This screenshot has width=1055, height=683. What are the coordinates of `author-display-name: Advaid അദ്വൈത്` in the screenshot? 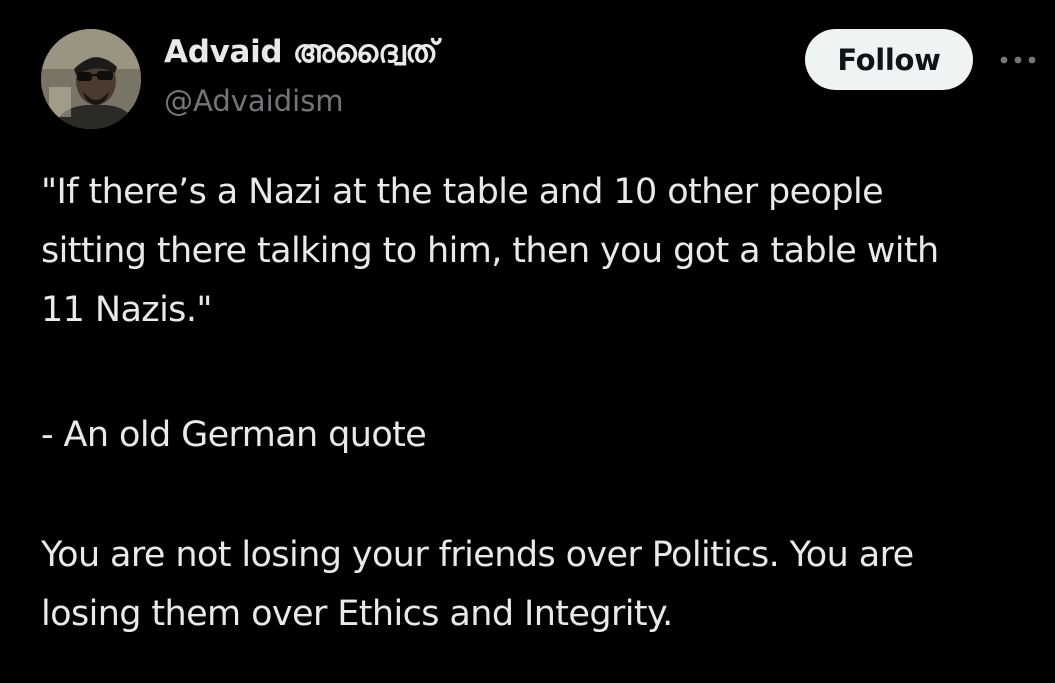 It's located at (301, 52).